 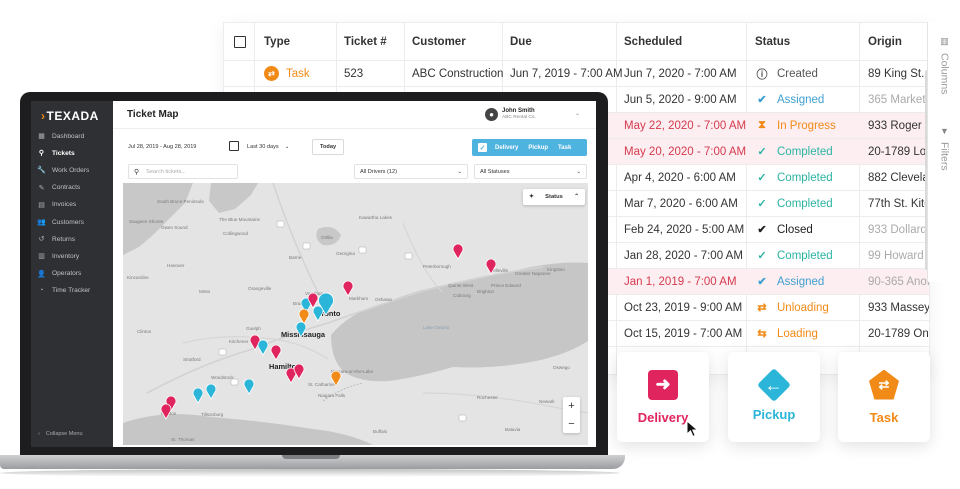 What do you see at coordinates (762, 74) in the screenshot?
I see `info-icon: ⓘ` at bounding box center [762, 74].